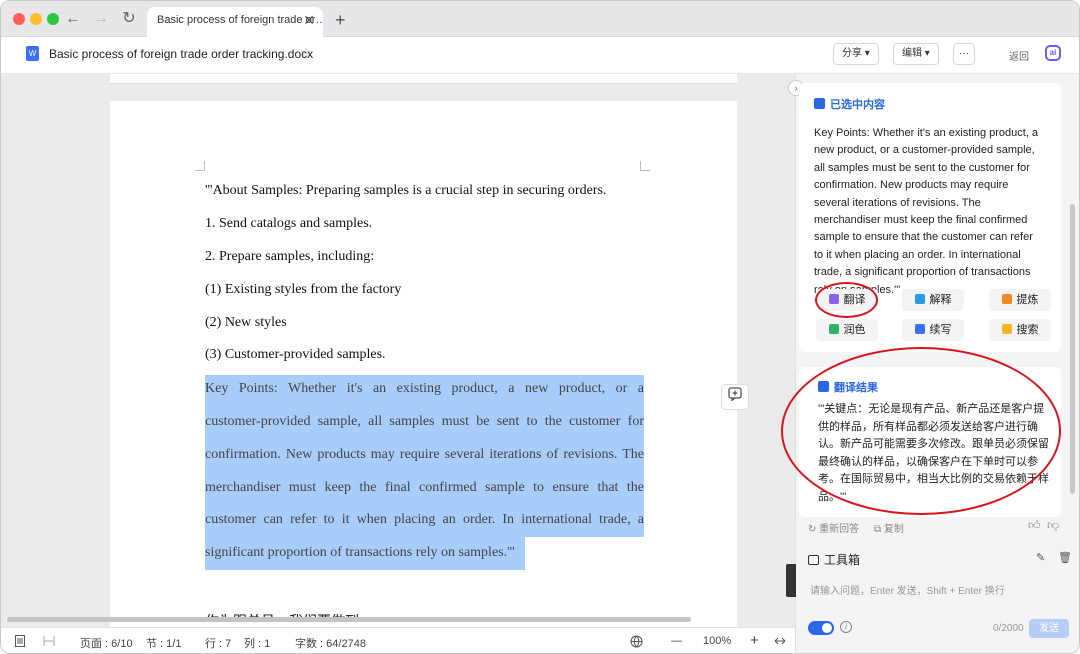 The width and height of the screenshot is (1080, 654). Describe the element at coordinates (933, 330) in the screenshot. I see `continue-writing-button: 续写` at that location.